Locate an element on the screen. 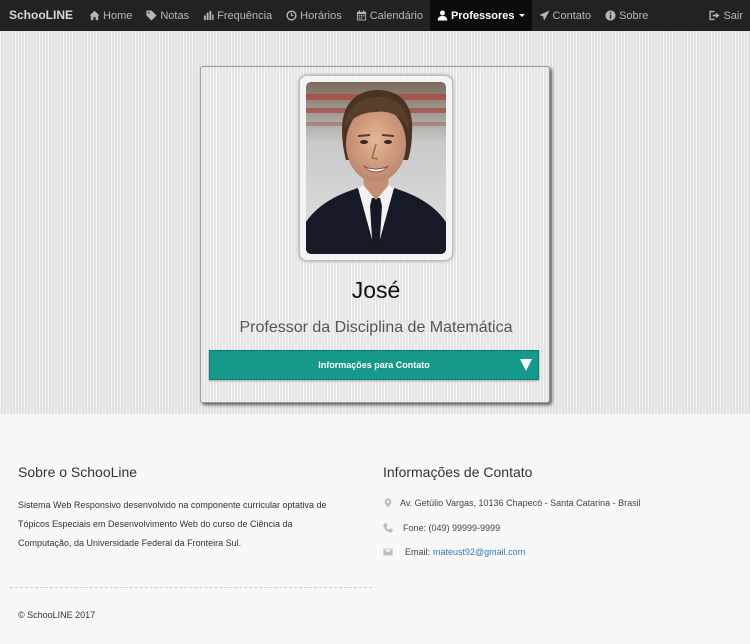 The width and height of the screenshot is (750, 644). nav-notas: Notas is located at coordinates (167, 15).